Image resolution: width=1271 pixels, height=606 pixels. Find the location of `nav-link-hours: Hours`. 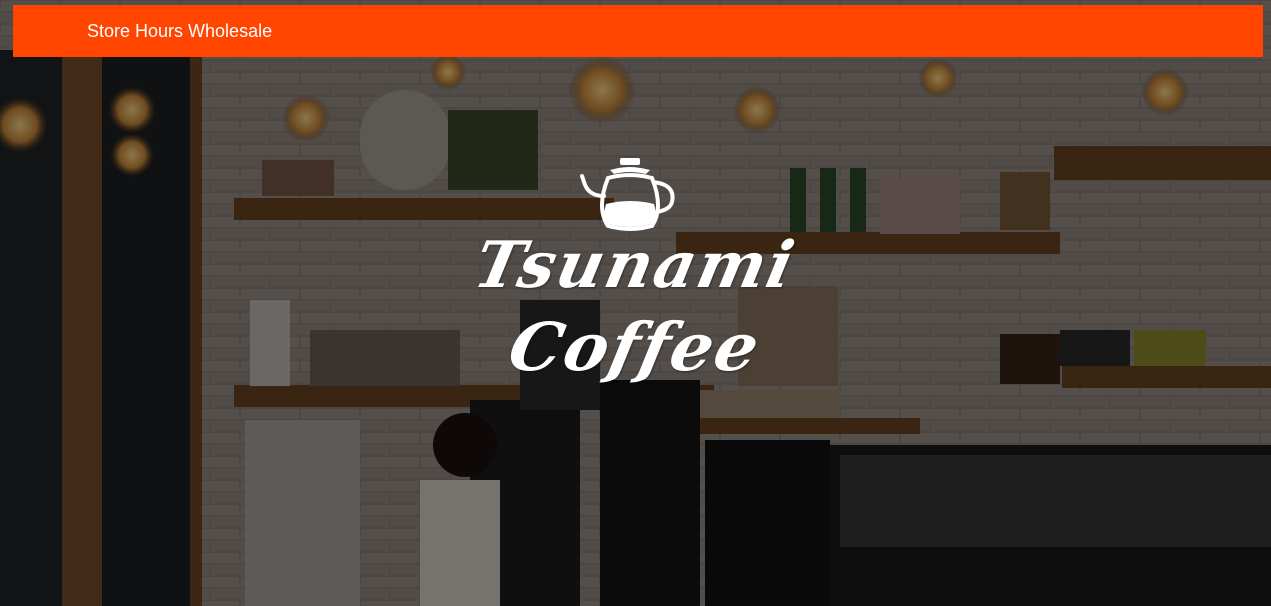

nav-link-hours: Hours is located at coordinates (159, 31).